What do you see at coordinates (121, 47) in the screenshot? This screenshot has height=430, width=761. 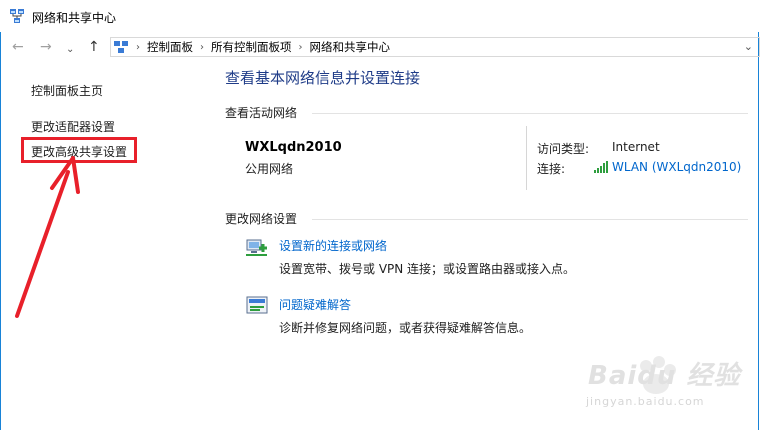 I see `control-panel-icon` at bounding box center [121, 47].